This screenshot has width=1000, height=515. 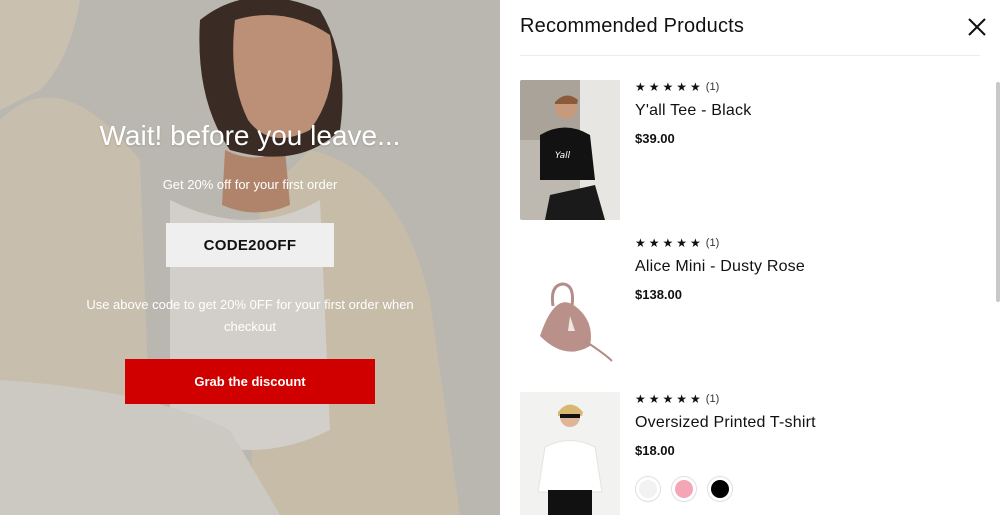 I want to click on product-name: Y'all Tee - Black, so click(x=800, y=111).